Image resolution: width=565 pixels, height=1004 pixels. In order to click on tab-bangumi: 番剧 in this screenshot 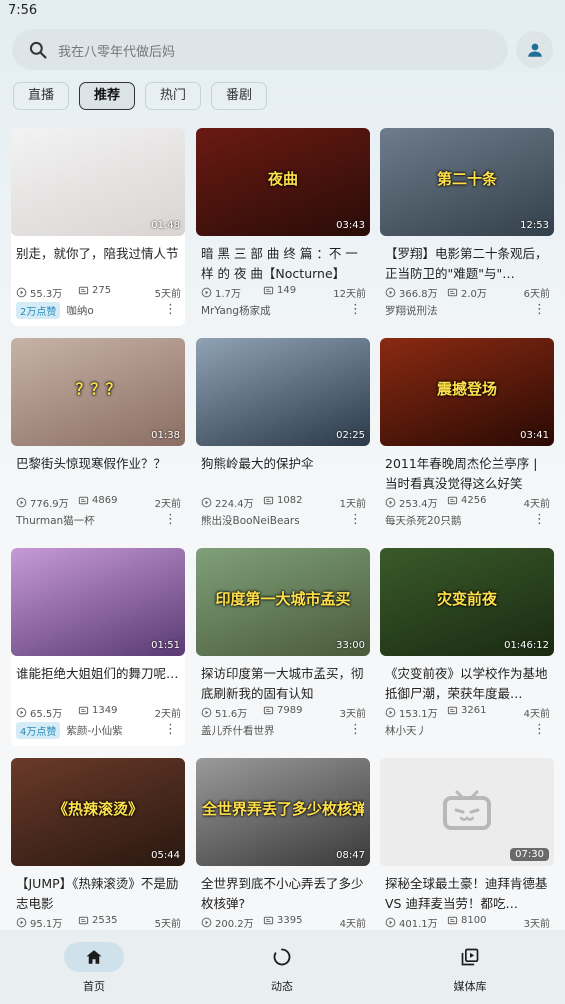, I will do `click(239, 96)`.